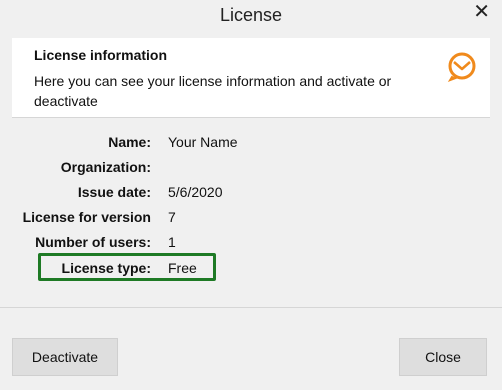 This screenshot has height=390, width=502. Describe the element at coordinates (443, 357) in the screenshot. I see `close-button: Close` at that location.